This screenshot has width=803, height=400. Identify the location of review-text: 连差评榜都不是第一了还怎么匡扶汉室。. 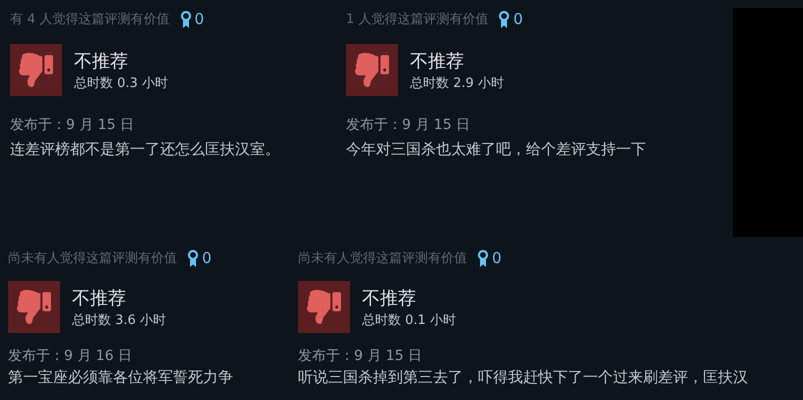
(145, 149).